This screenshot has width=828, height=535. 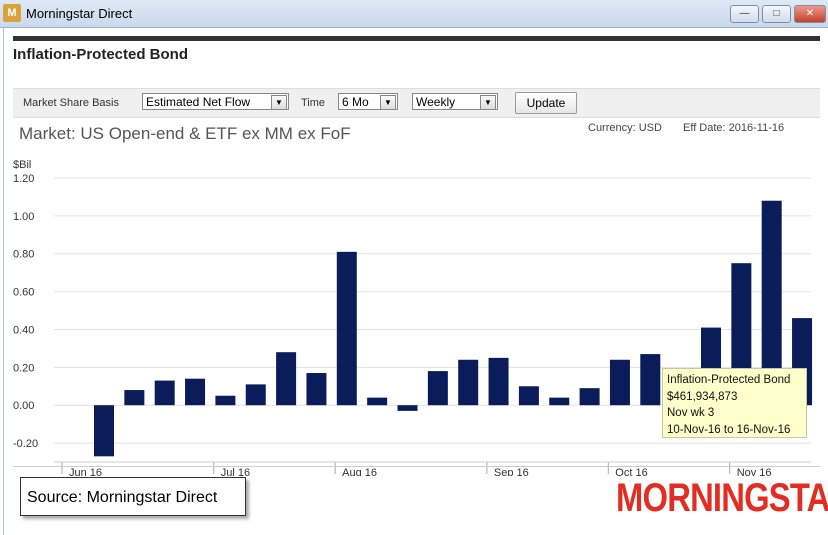 I want to click on x-tick-label: Aug 16, so click(x=359, y=471).